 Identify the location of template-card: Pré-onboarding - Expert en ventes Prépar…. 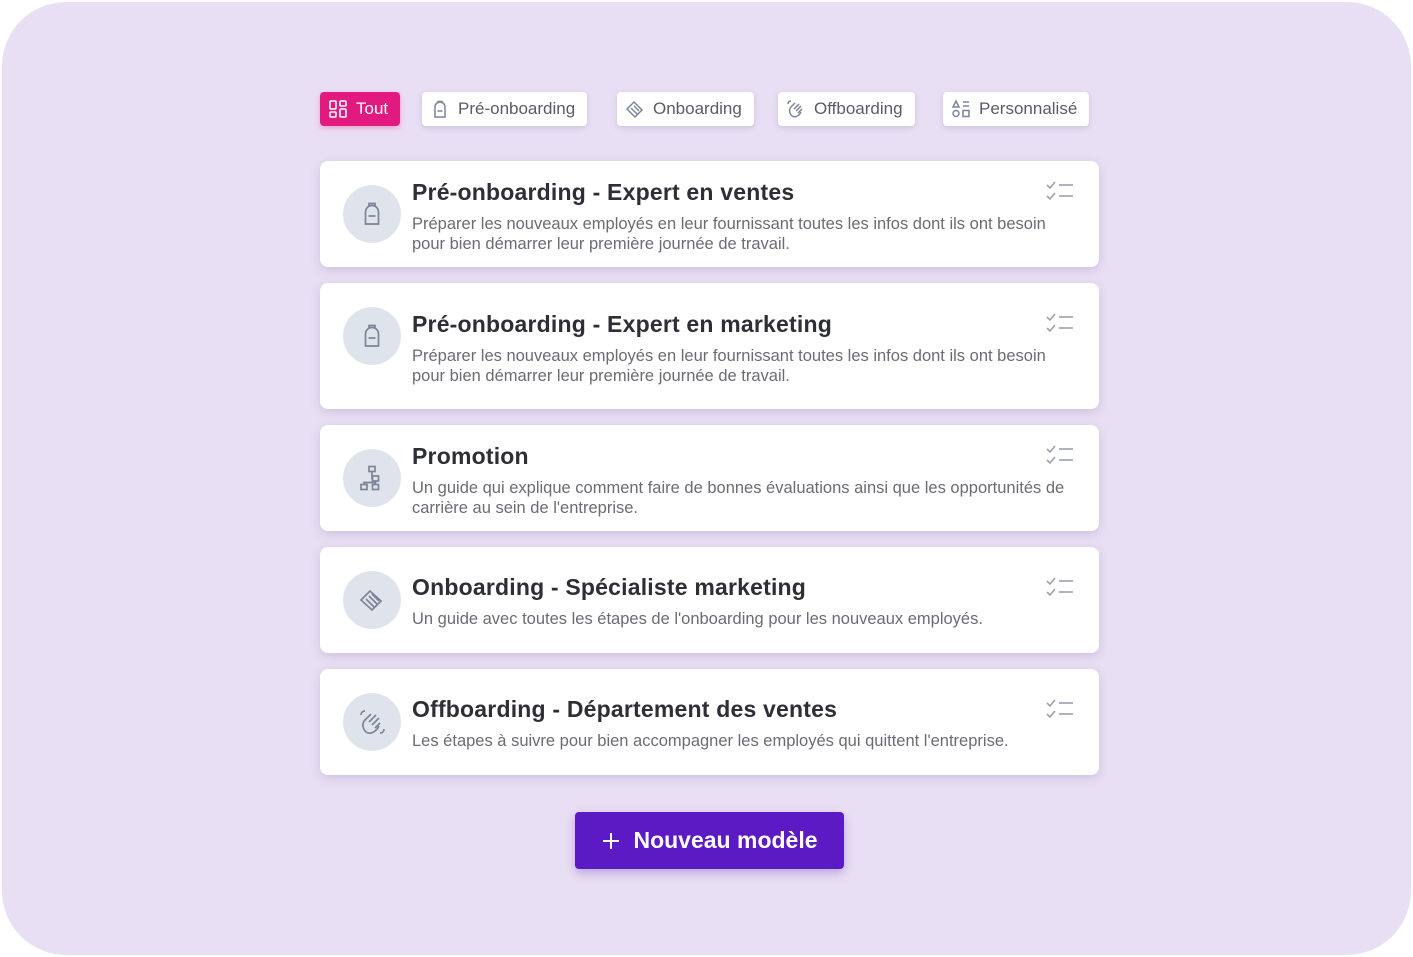
(709, 214).